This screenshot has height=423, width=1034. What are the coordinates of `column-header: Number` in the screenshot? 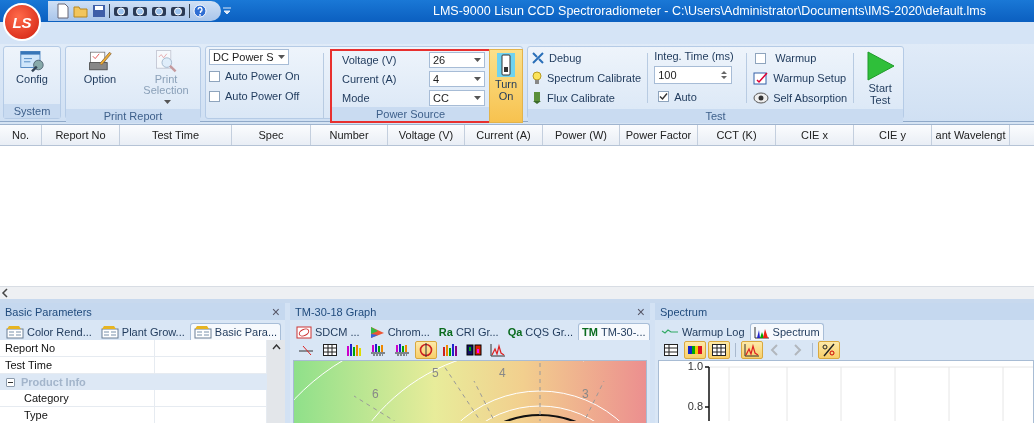 It's located at (349, 135).